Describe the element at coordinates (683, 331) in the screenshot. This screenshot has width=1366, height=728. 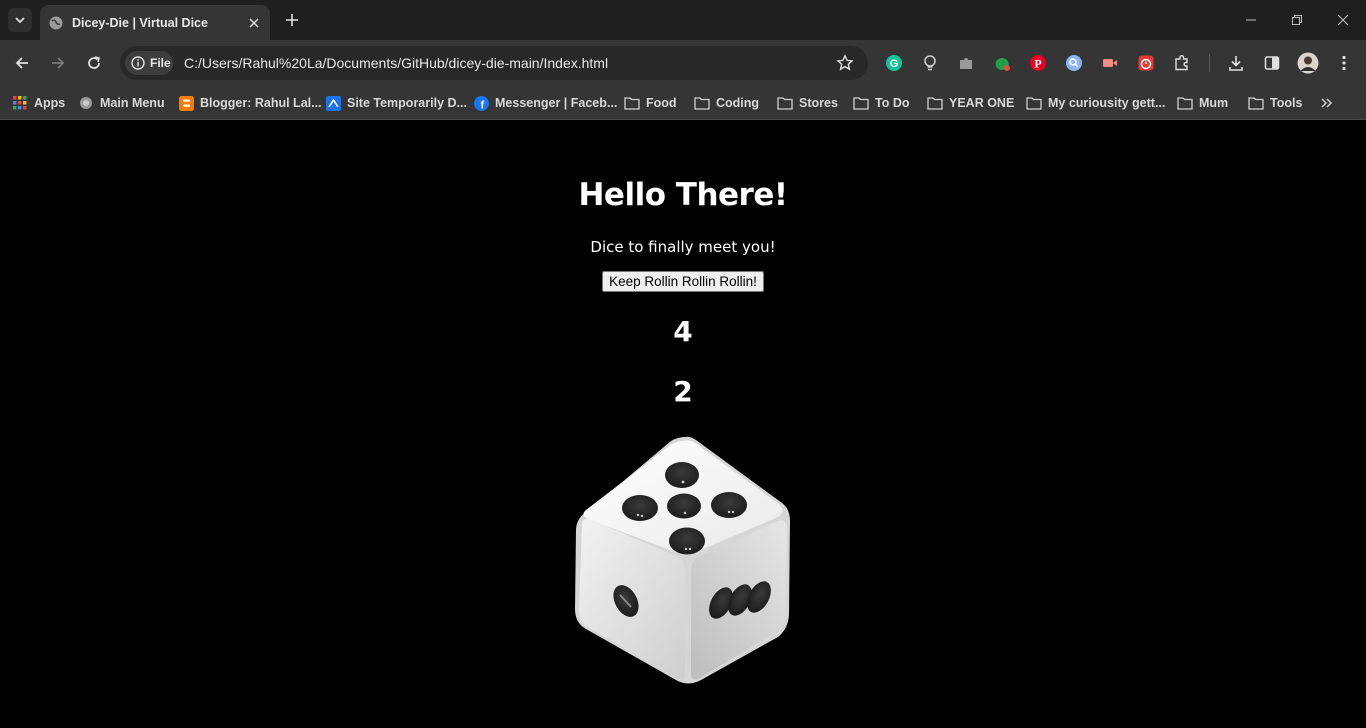
I see `dice-result-1: 4` at that location.